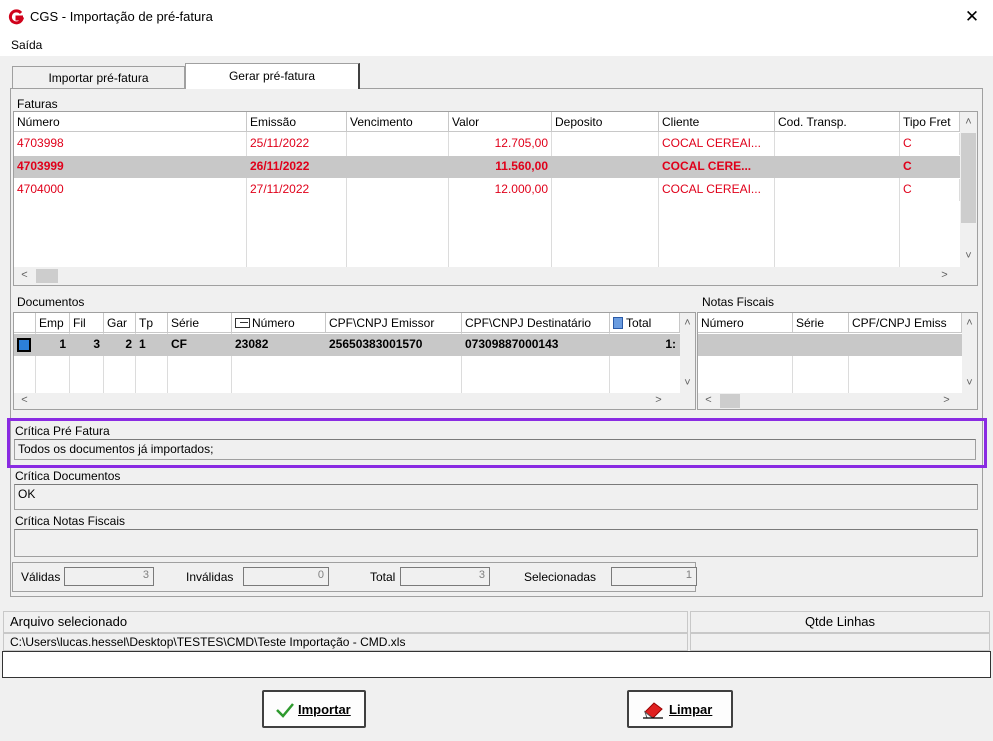  I want to click on critica-documentos-field: OK, so click(496, 497).